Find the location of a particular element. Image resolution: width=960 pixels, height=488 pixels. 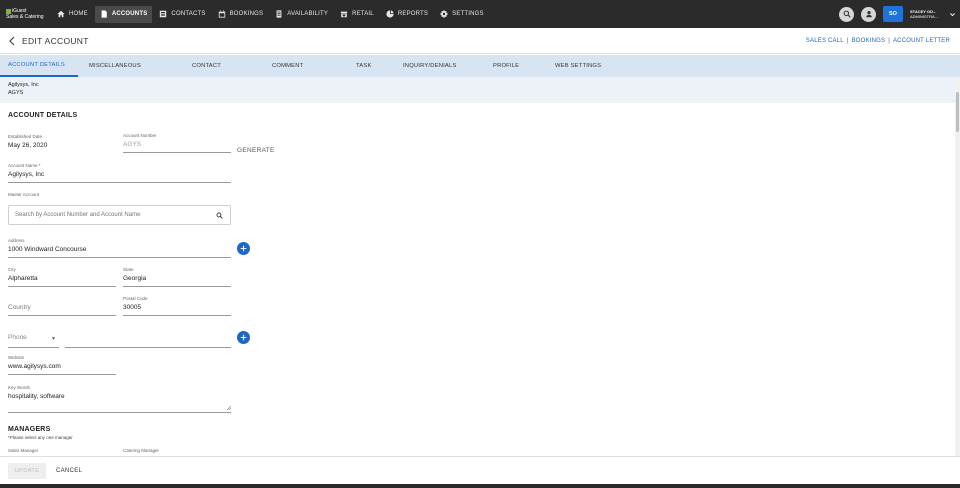

gear-icon is located at coordinates (444, 14).